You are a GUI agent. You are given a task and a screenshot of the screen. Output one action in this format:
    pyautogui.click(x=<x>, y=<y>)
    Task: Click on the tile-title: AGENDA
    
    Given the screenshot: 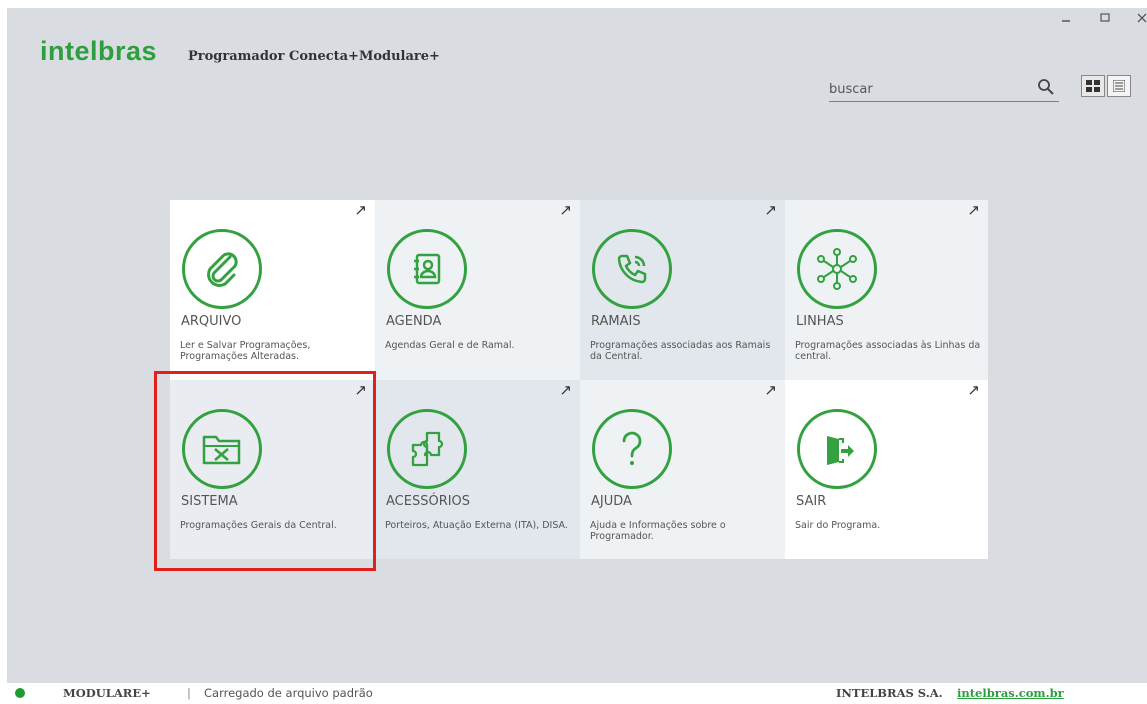 What is the action you would take?
    pyautogui.click(x=414, y=321)
    